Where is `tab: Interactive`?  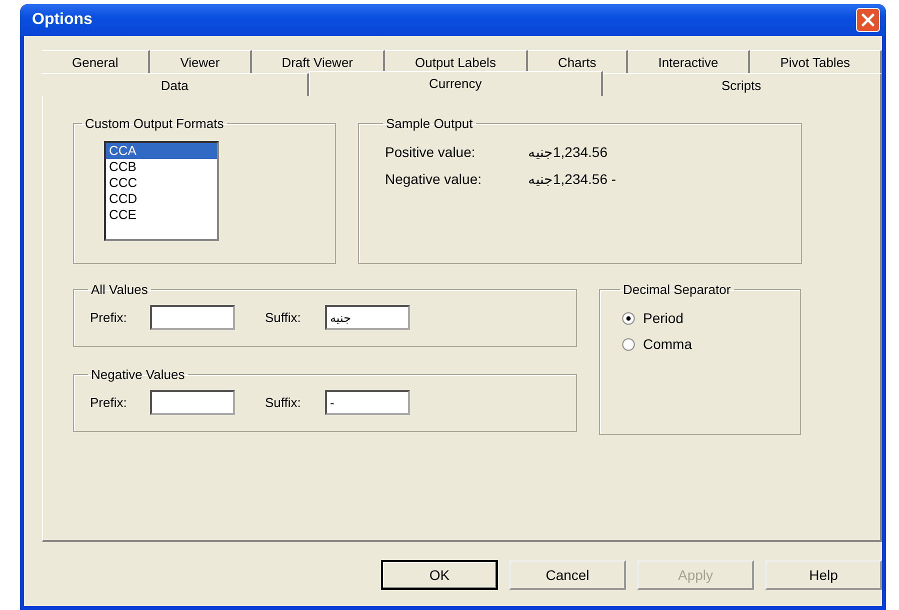
tab: Interactive is located at coordinates (689, 61).